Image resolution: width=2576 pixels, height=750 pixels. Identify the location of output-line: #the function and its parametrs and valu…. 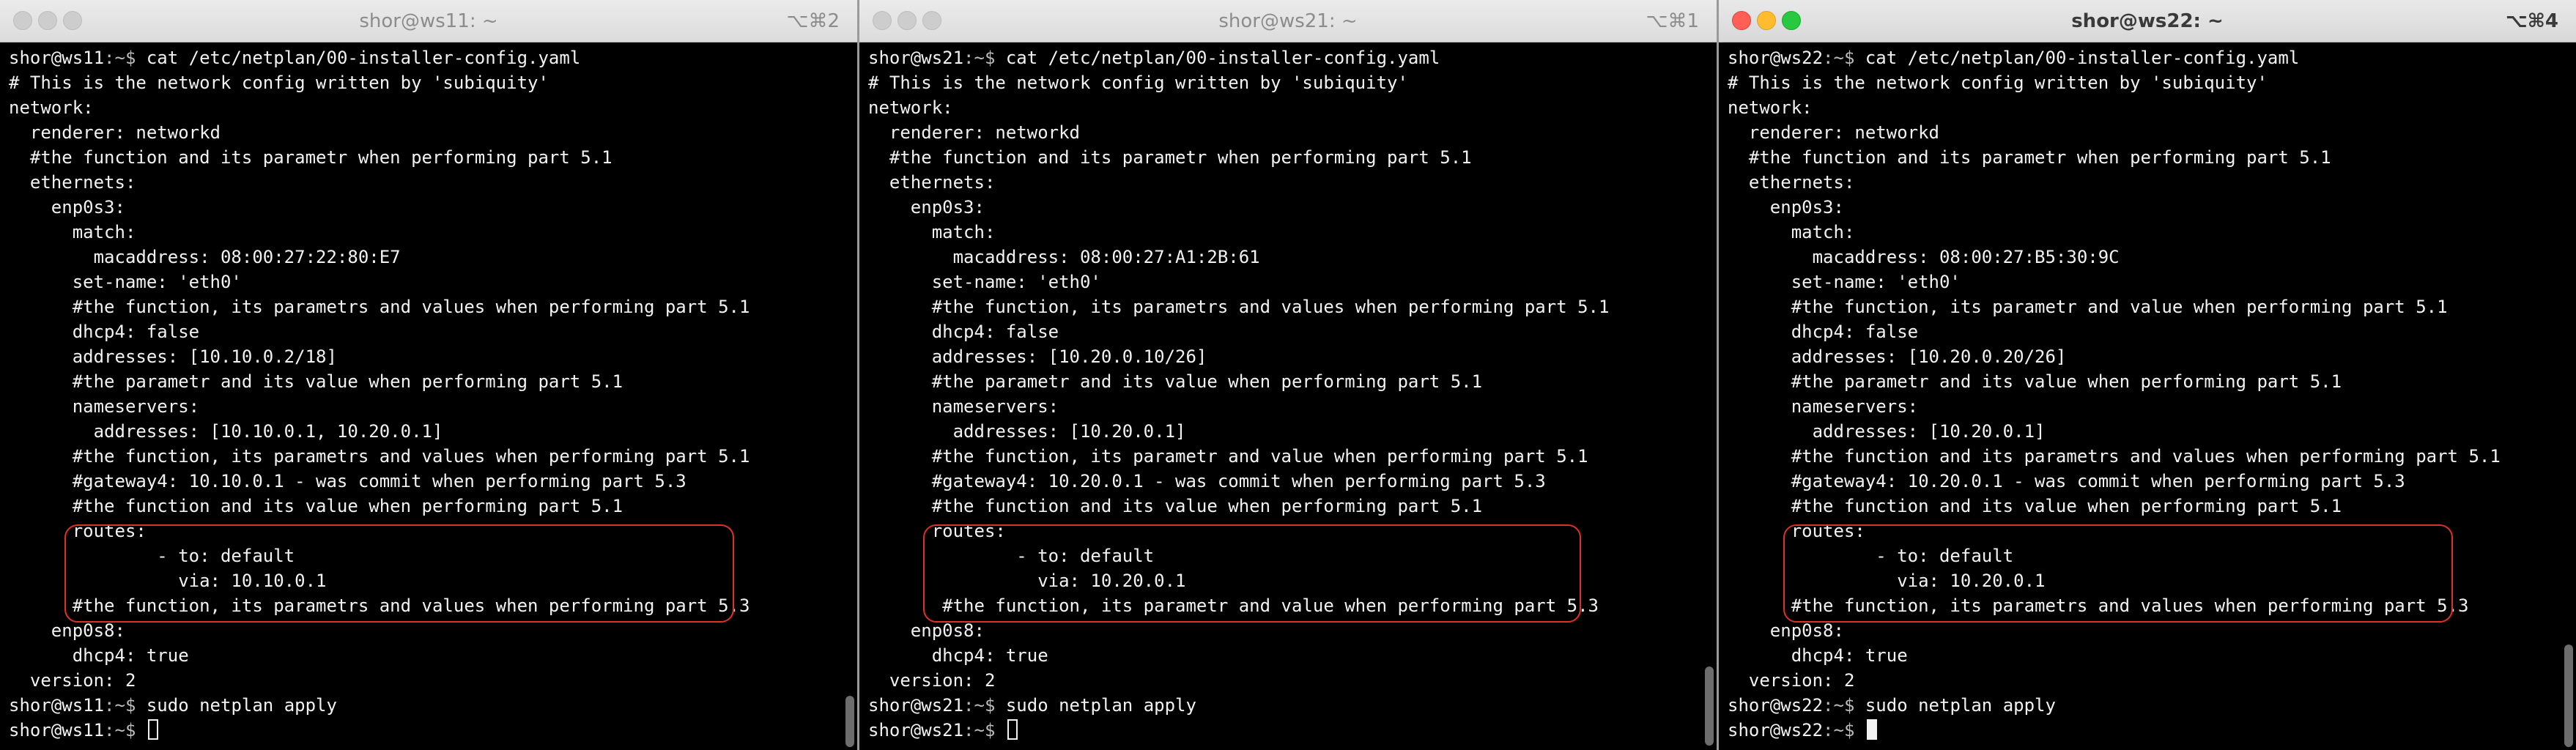
(2114, 456).